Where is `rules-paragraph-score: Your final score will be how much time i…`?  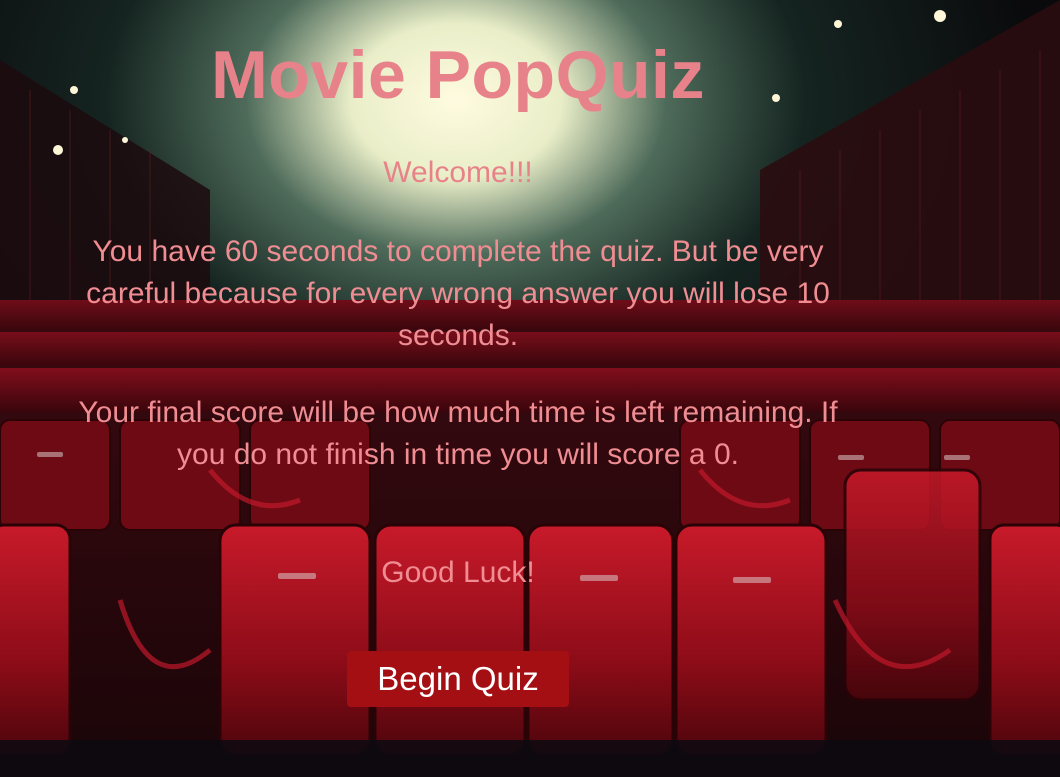 rules-paragraph-score: Your final score will be how much time i… is located at coordinates (458, 433).